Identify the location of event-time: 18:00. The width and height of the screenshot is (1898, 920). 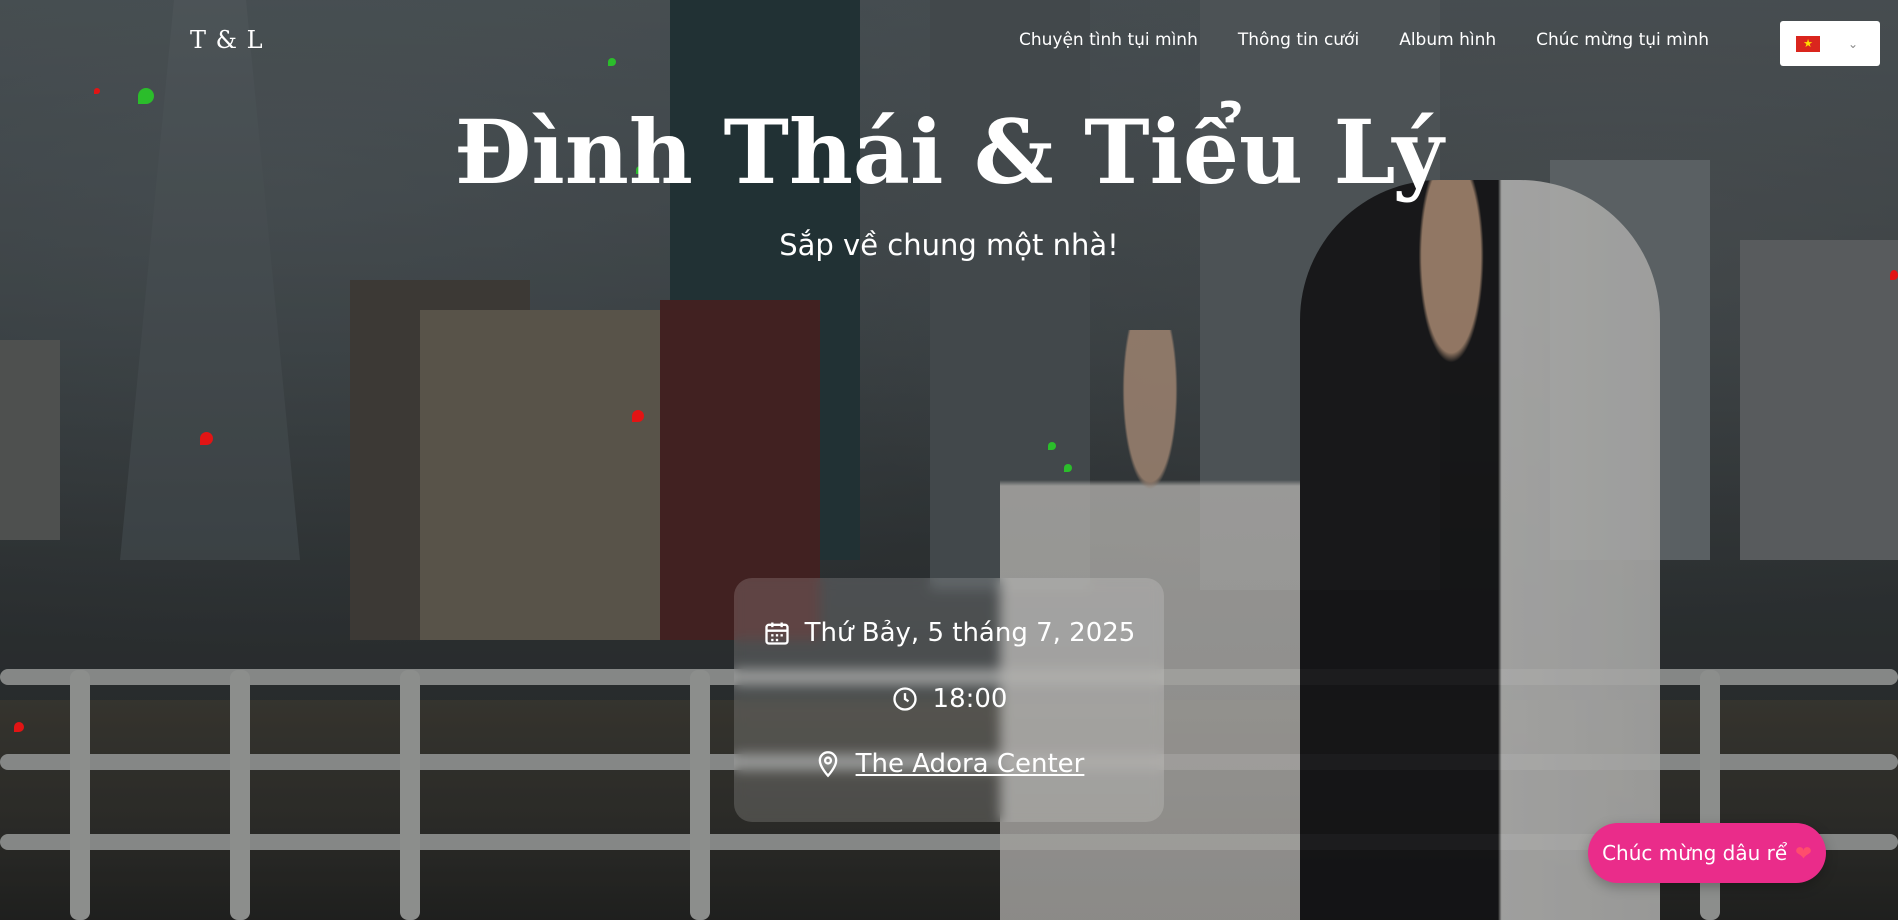
(970, 699).